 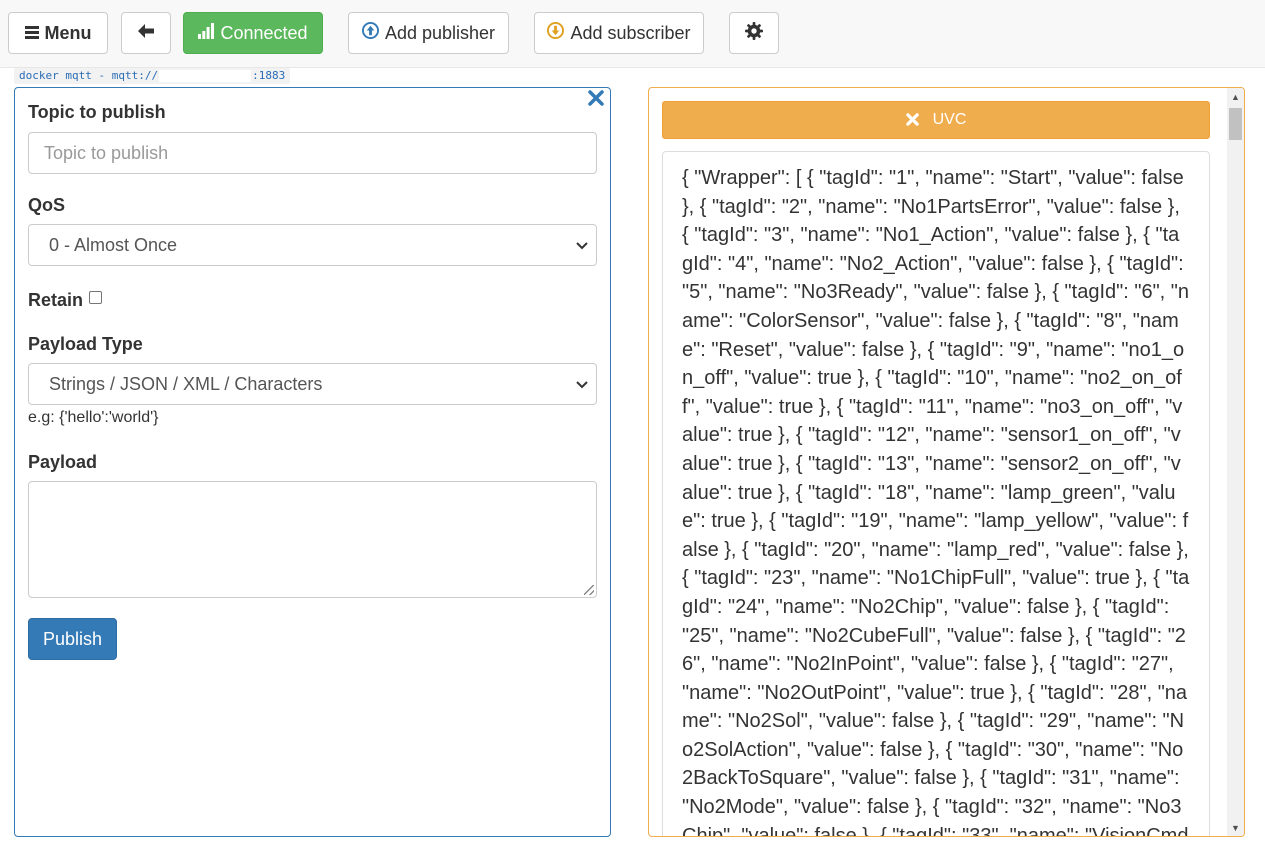 What do you see at coordinates (89, 75) in the screenshot?
I see `connection-prefix: docker mqtt - mqtt://` at bounding box center [89, 75].